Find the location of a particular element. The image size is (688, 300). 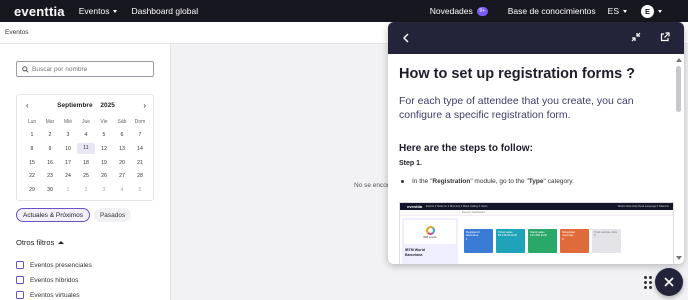

calendar-day-next-month: 2 is located at coordinates (86, 190).